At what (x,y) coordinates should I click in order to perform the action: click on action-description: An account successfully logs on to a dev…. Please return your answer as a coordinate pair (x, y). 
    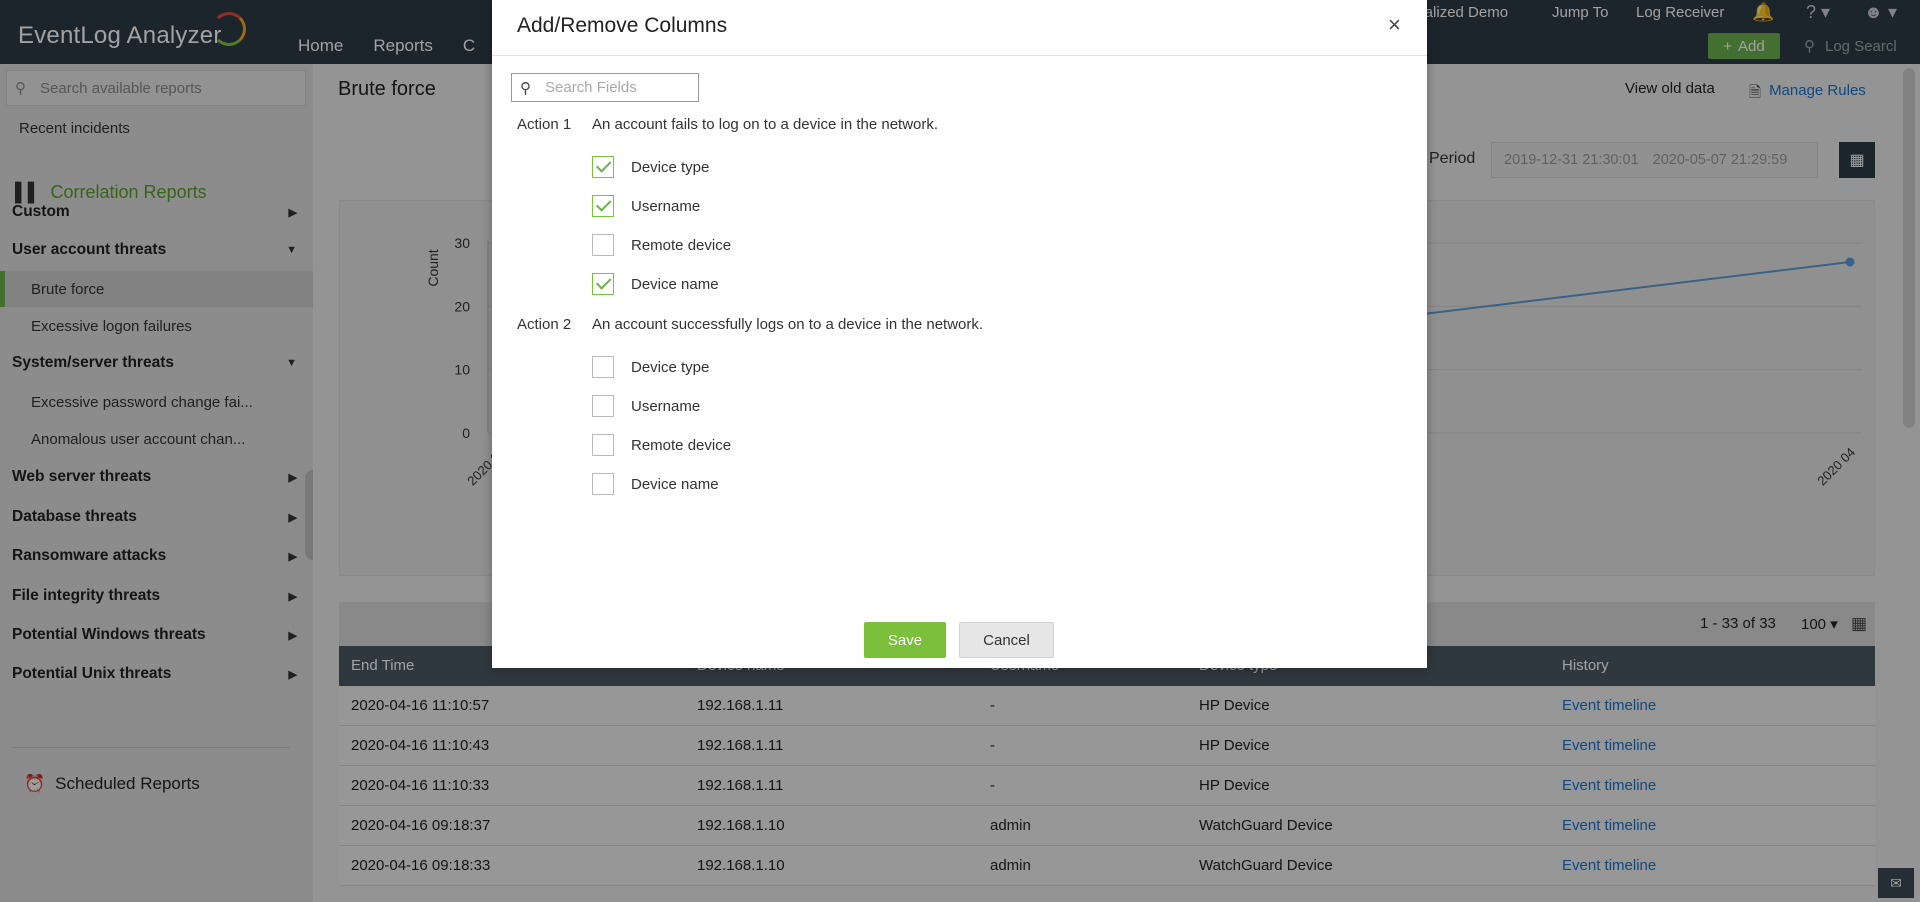
    Looking at the image, I should click on (788, 324).